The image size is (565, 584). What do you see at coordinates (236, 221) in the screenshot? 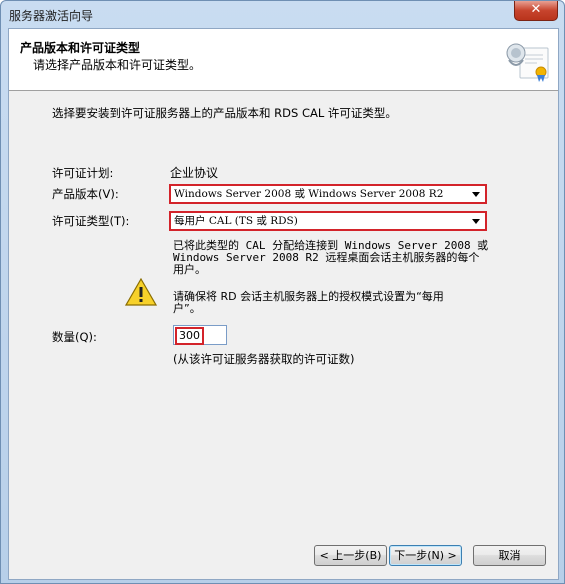
I see `license-type-selected: 每用户 CAL (TS 或 RDS)` at bounding box center [236, 221].